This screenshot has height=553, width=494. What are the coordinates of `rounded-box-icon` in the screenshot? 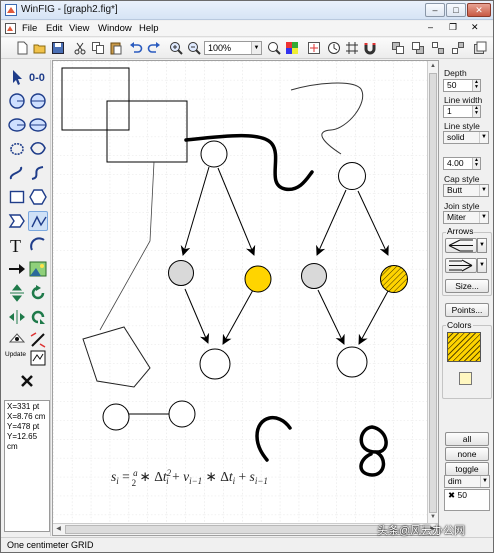 It's located at (17, 221).